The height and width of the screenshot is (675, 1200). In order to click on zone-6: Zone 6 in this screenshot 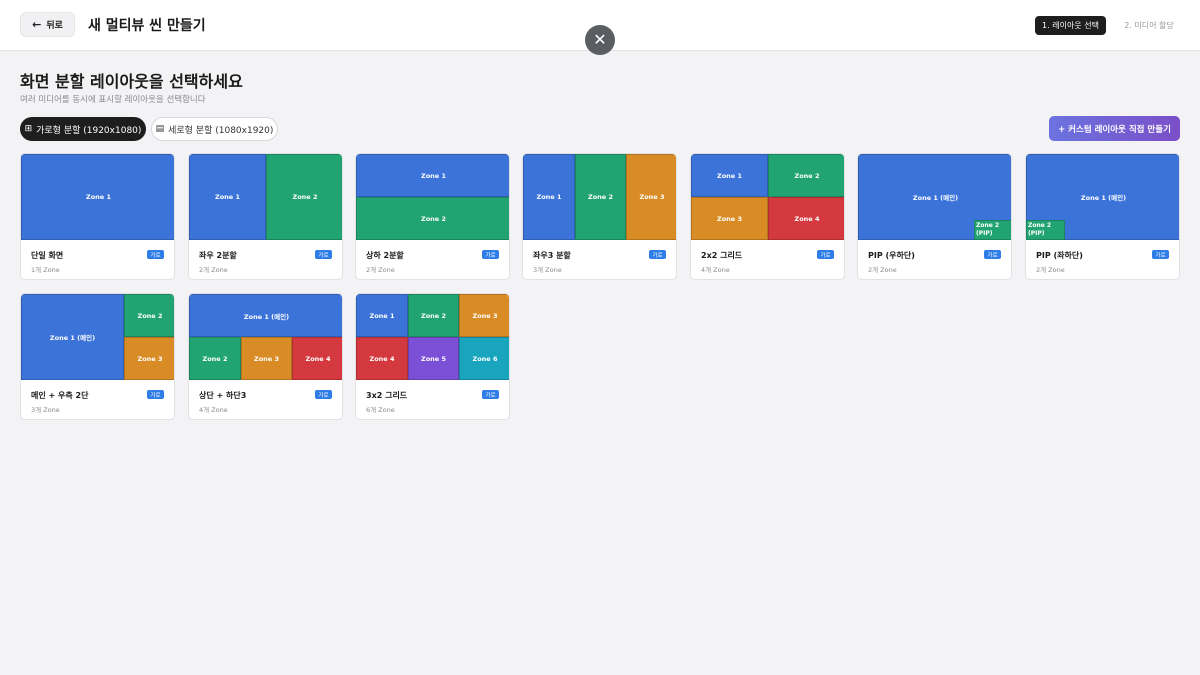, I will do `click(484, 358)`.